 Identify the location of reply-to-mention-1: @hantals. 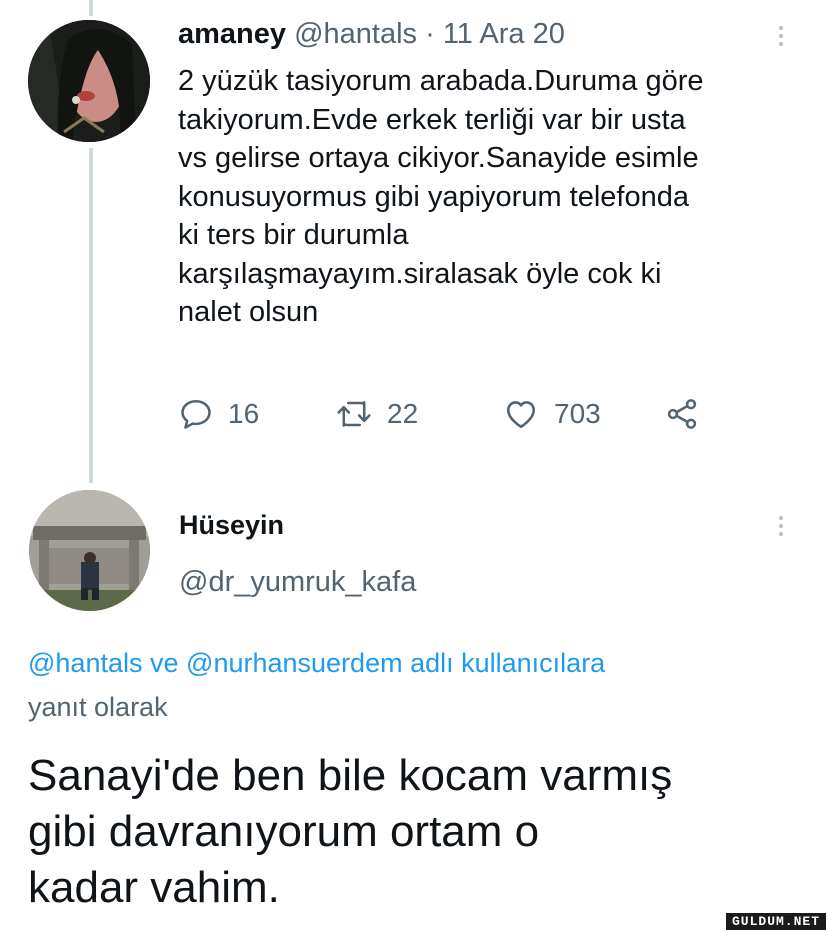
(85, 663).